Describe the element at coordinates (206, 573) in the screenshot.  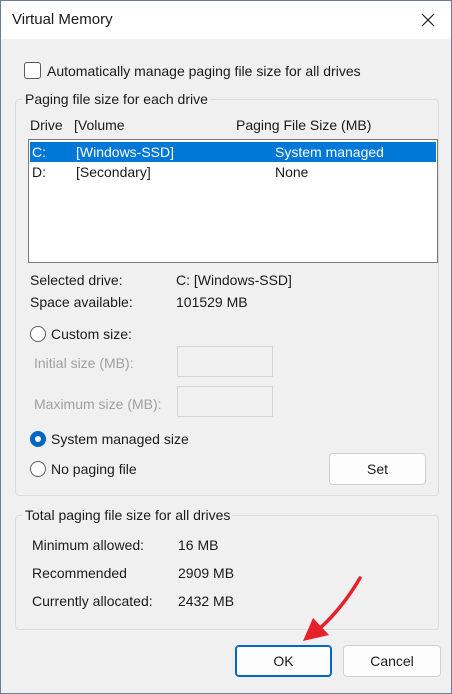
I see `recommended-value: 2909 MB` at that location.